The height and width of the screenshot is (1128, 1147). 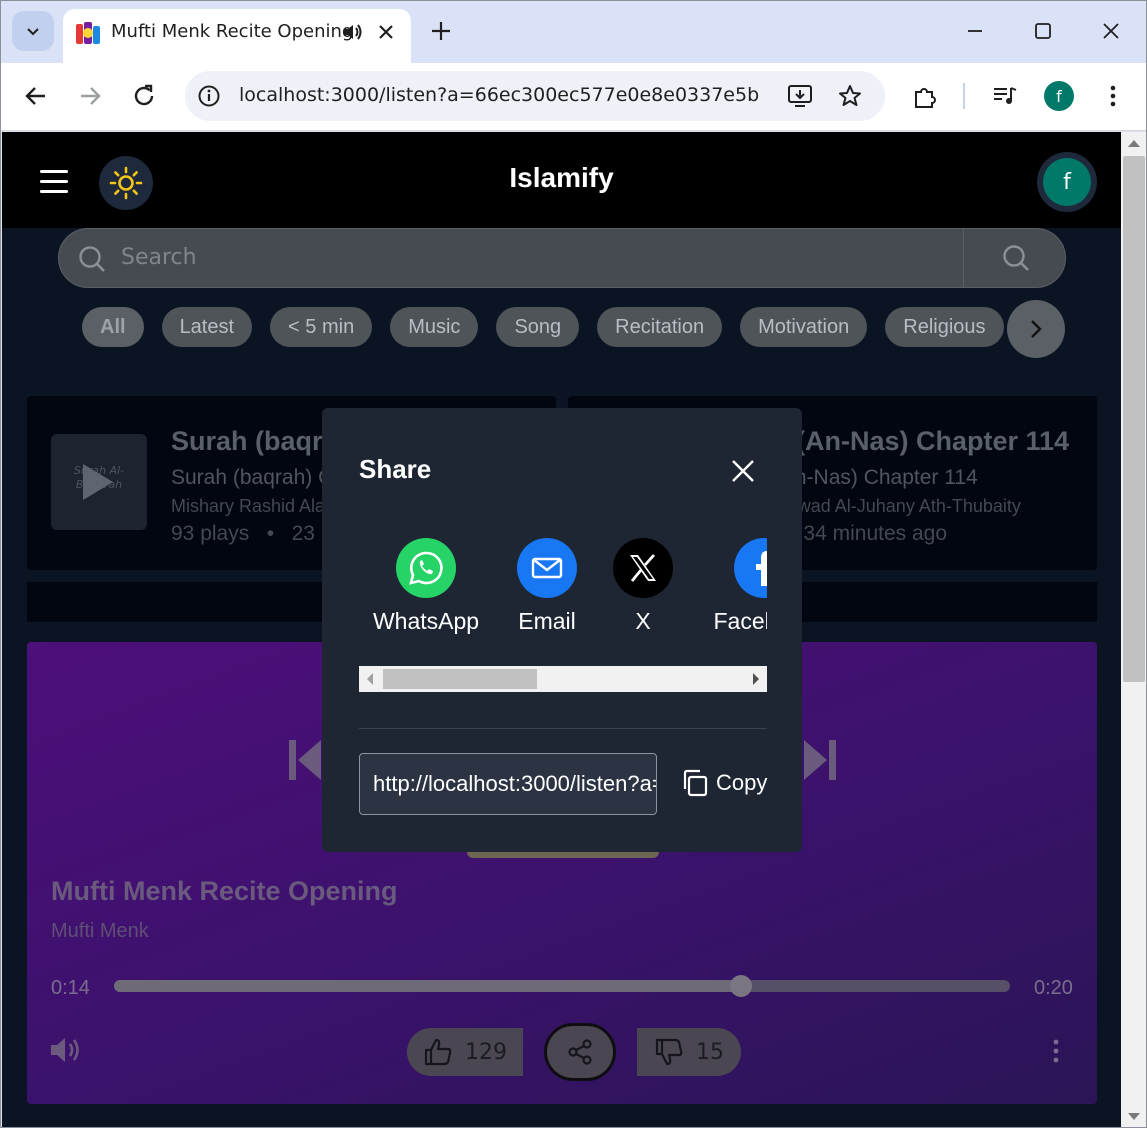 I want to click on like-button: 129, so click(x=465, y=1052).